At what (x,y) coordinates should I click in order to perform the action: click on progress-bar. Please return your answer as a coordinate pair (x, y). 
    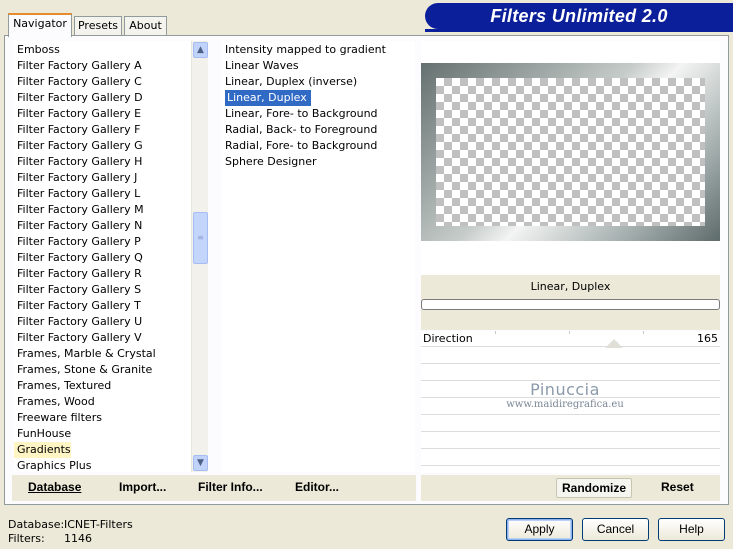
    Looking at the image, I should click on (570, 304).